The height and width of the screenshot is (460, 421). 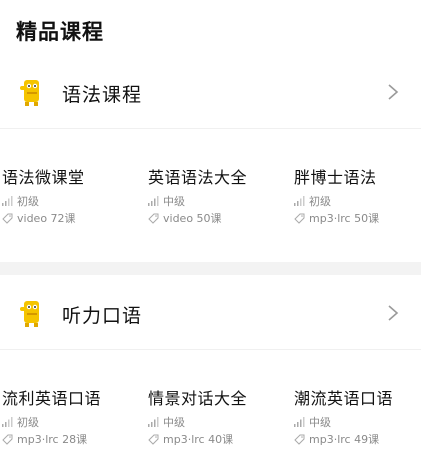 I want to click on course-tag: mp3·lrc 49课, so click(x=357, y=439).